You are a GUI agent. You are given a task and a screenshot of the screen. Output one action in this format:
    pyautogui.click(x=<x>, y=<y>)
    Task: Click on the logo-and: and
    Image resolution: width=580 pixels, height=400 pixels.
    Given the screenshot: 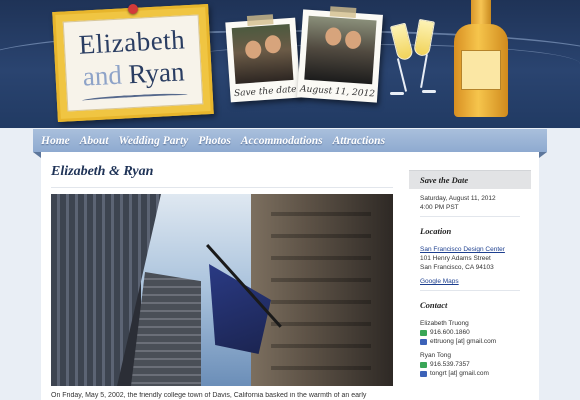 What is the action you would take?
    pyautogui.click(x=102, y=75)
    